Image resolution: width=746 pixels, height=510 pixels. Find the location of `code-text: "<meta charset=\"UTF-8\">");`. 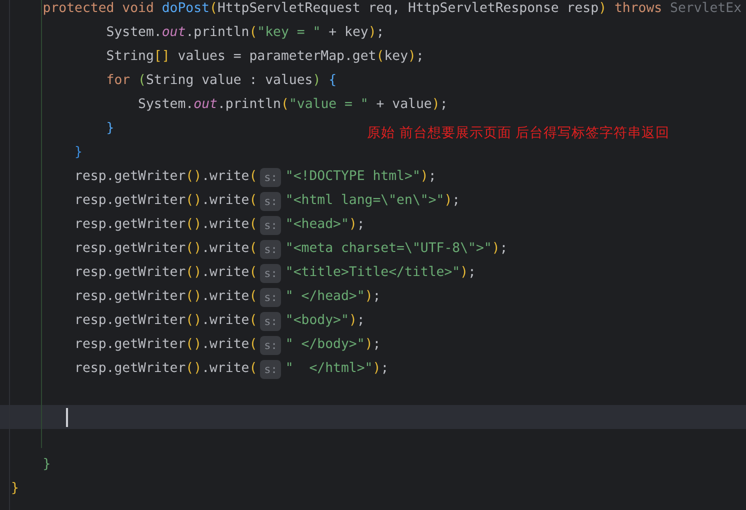

code-text: "<meta charset=\"UTF-8\">"); is located at coordinates (396, 249).